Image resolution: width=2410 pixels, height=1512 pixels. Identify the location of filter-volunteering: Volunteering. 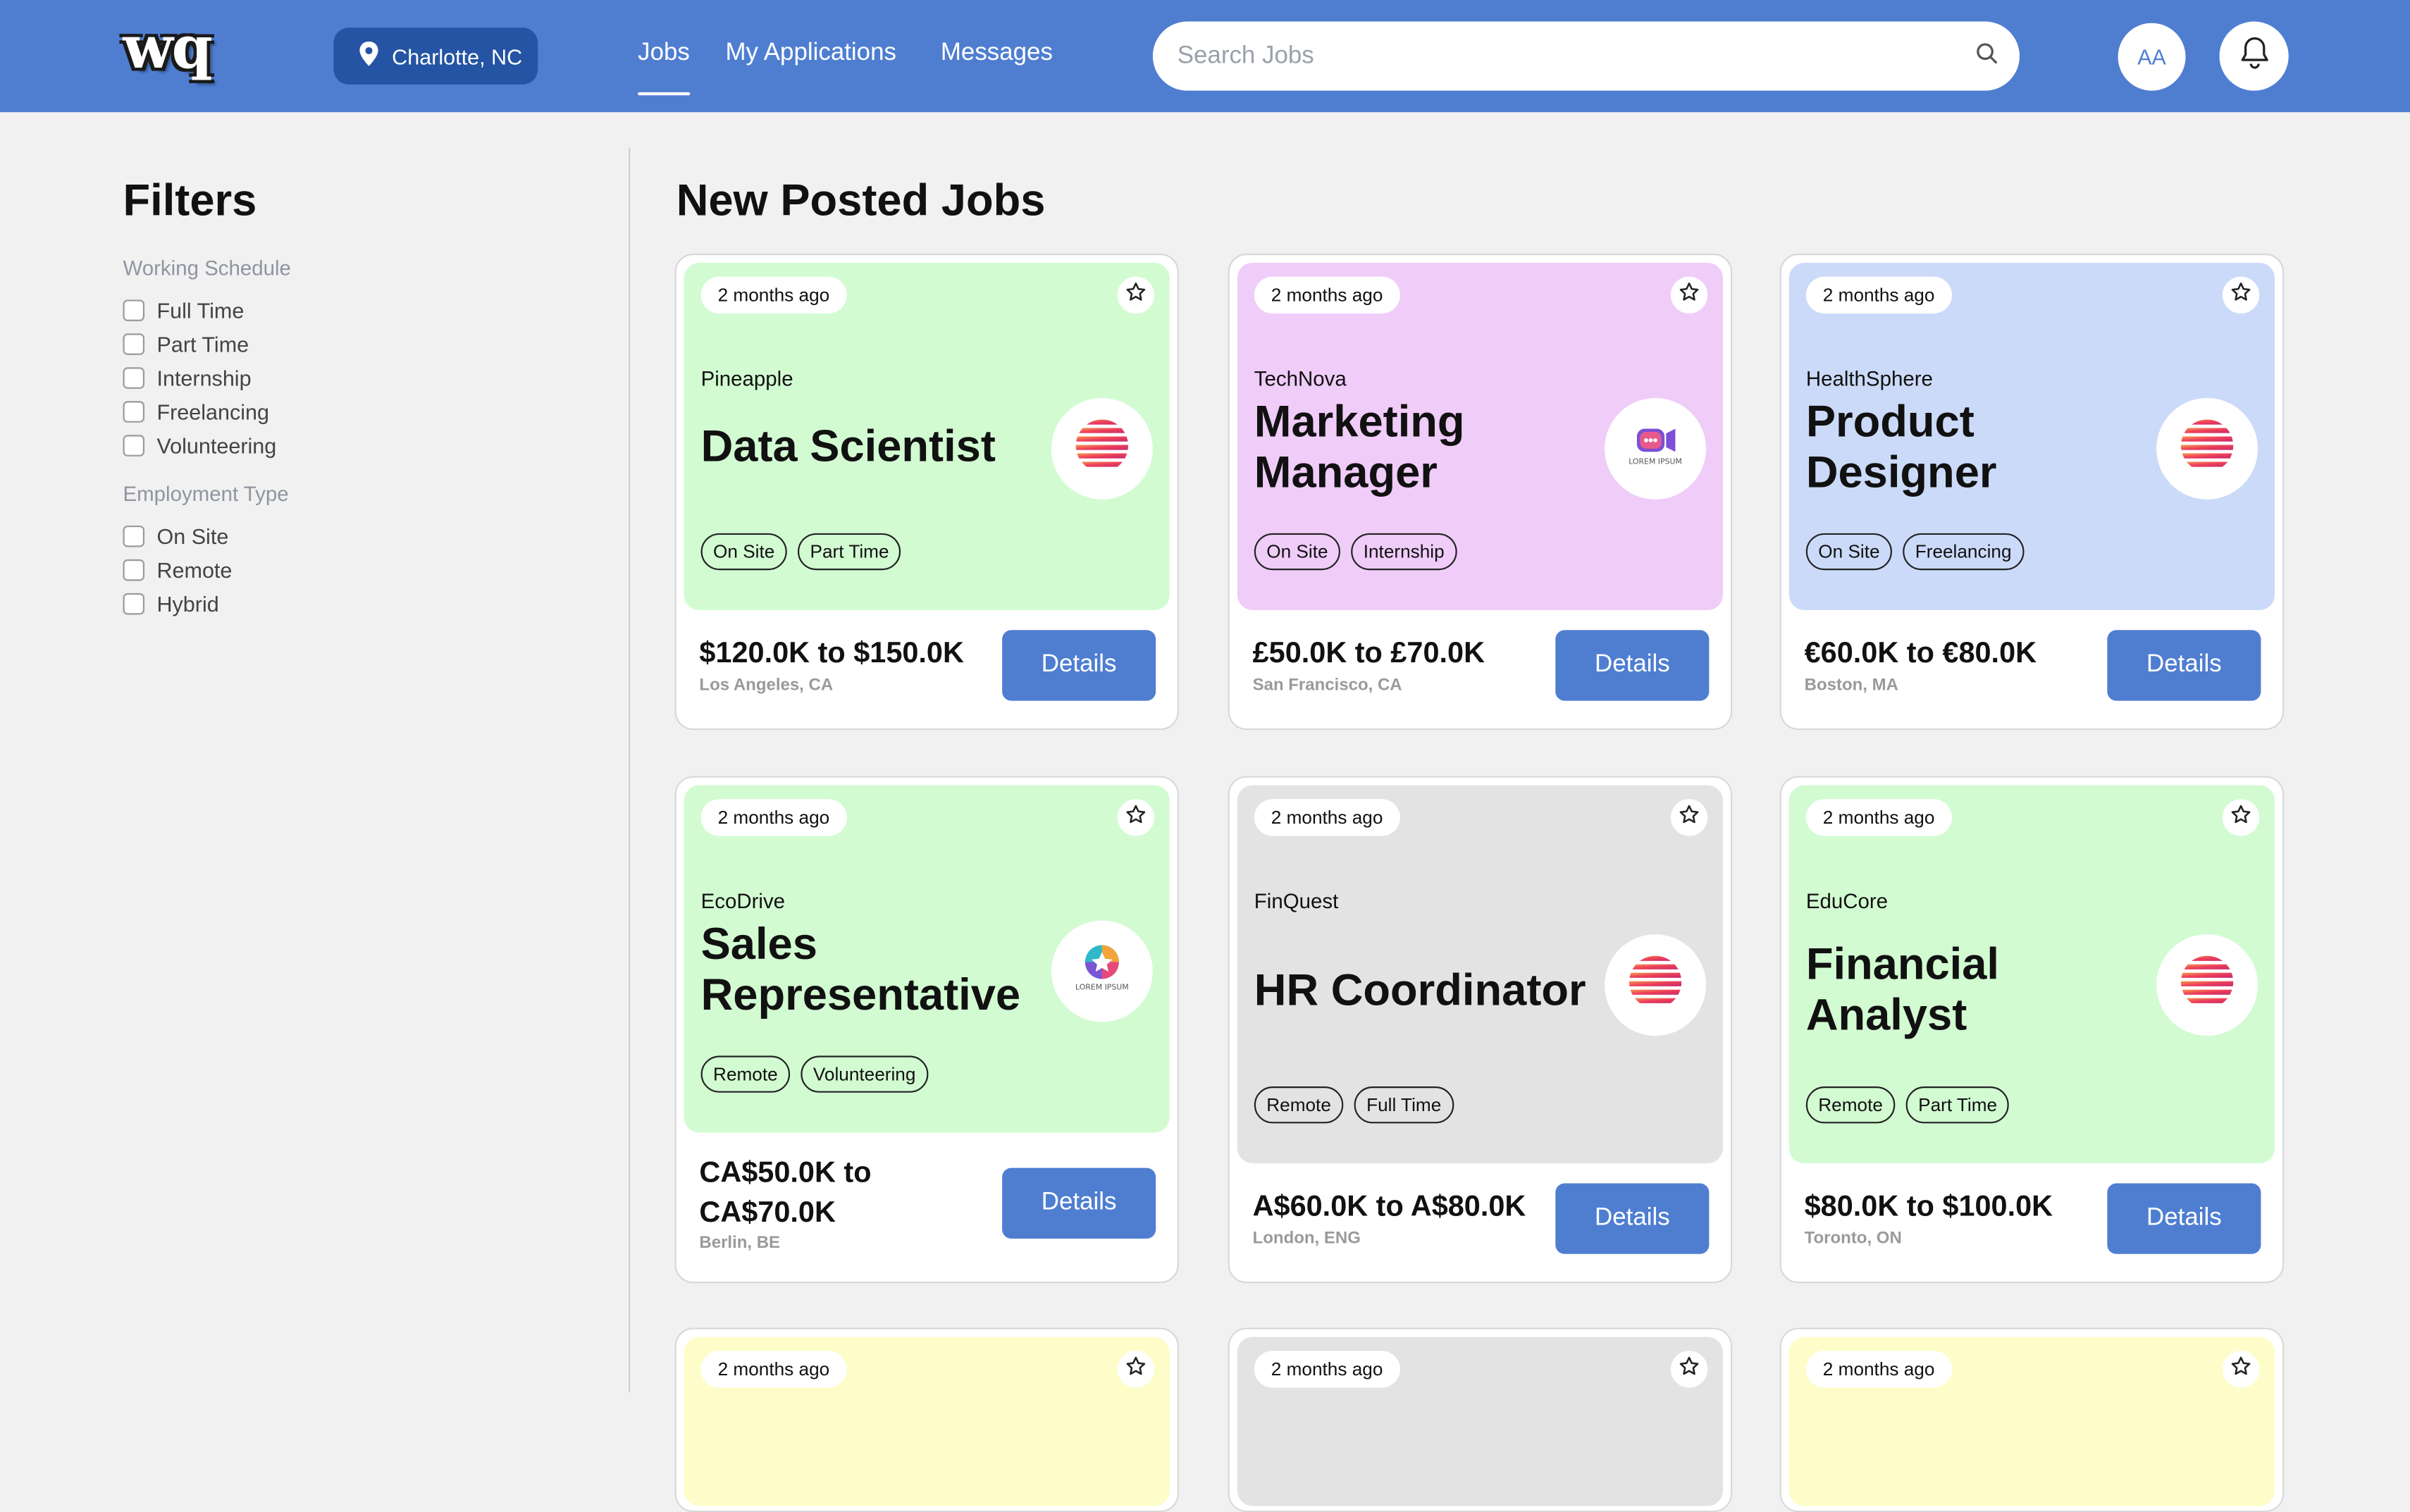
(200, 445).